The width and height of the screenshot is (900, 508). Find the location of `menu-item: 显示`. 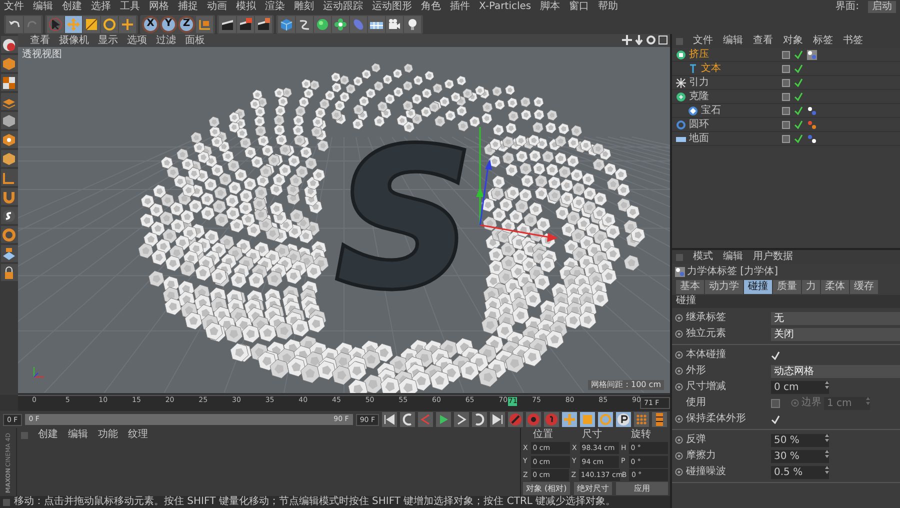

menu-item: 显示 is located at coordinates (108, 40).